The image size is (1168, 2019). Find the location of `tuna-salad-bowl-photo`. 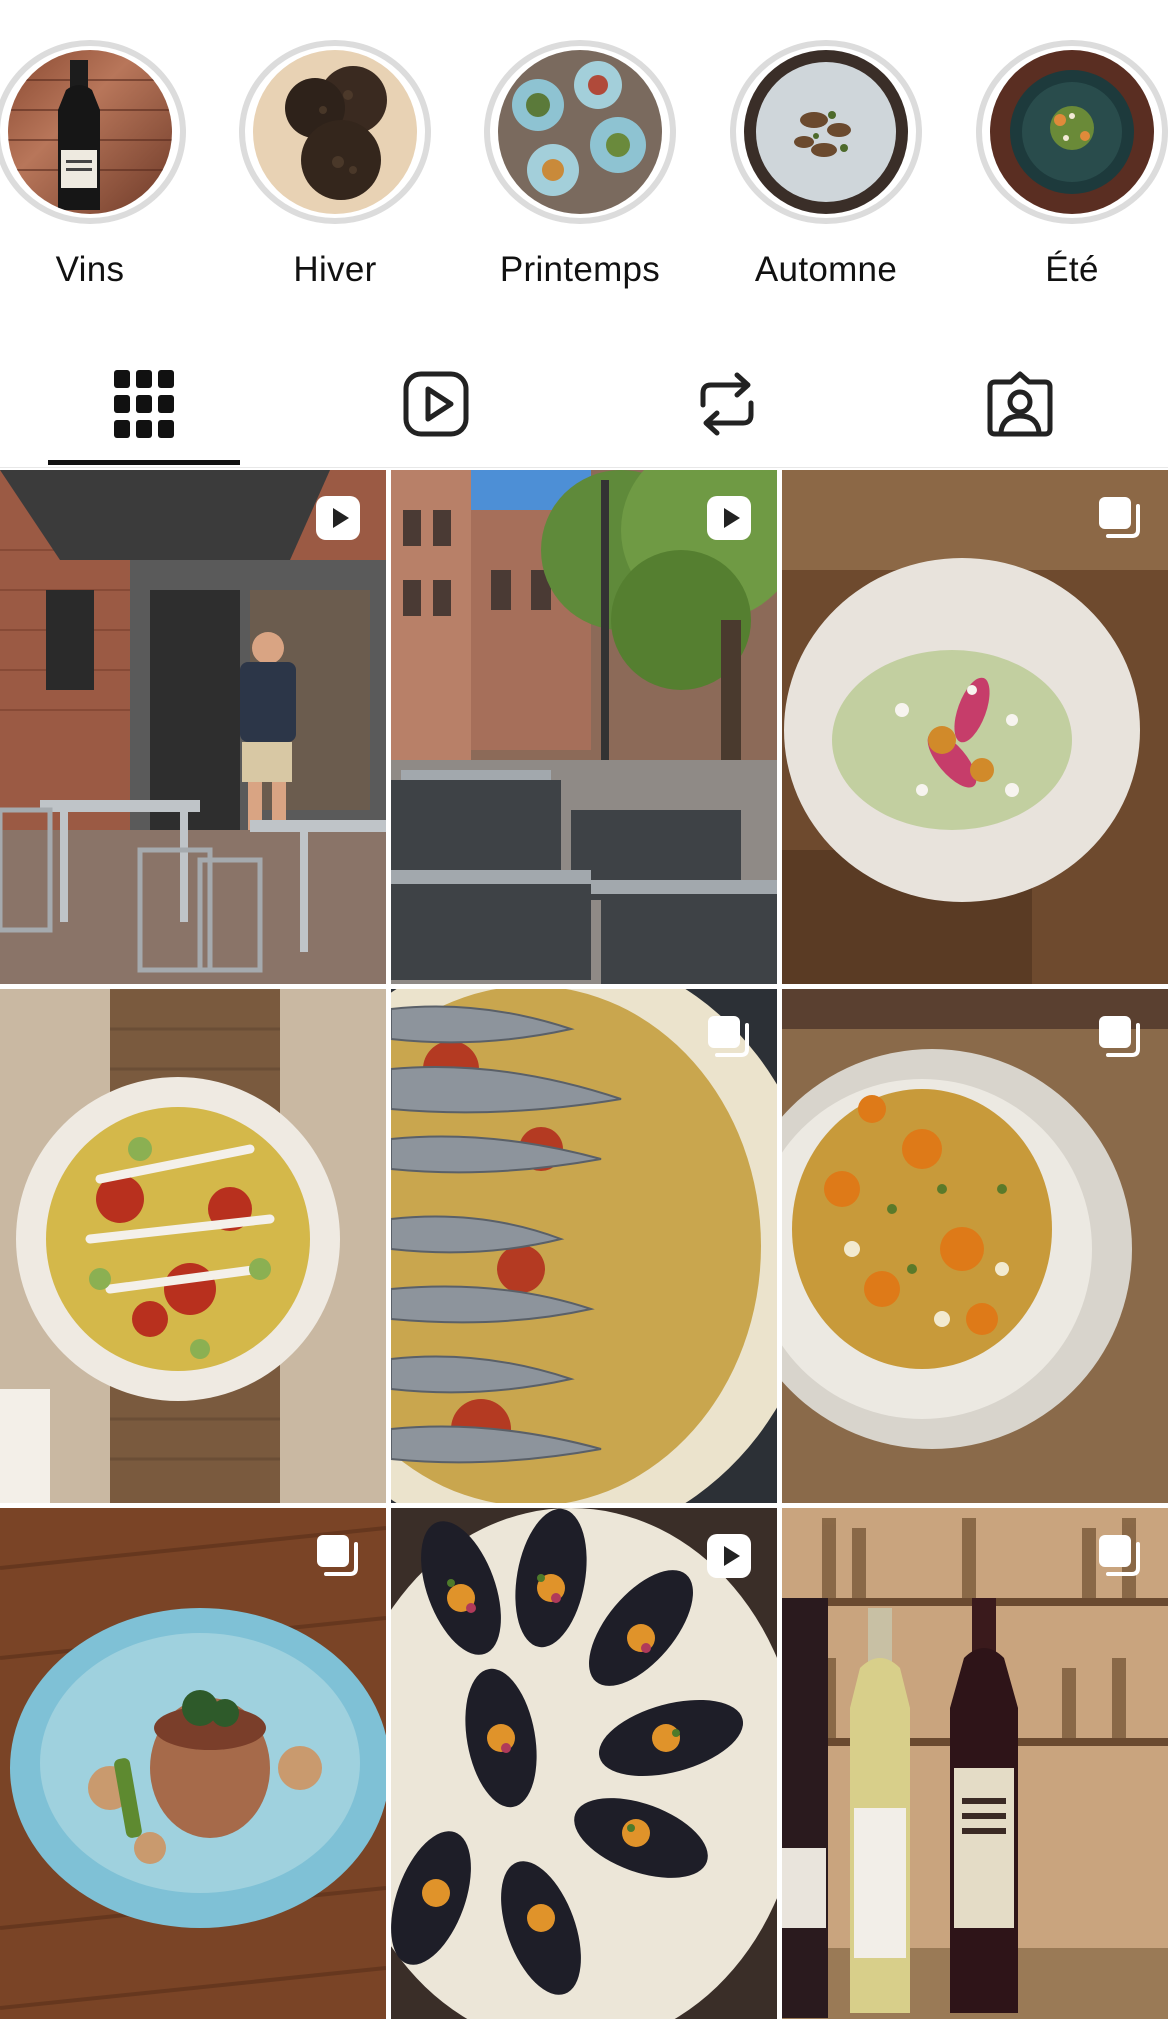

tuna-salad-bowl-photo is located at coordinates (193, 1246).